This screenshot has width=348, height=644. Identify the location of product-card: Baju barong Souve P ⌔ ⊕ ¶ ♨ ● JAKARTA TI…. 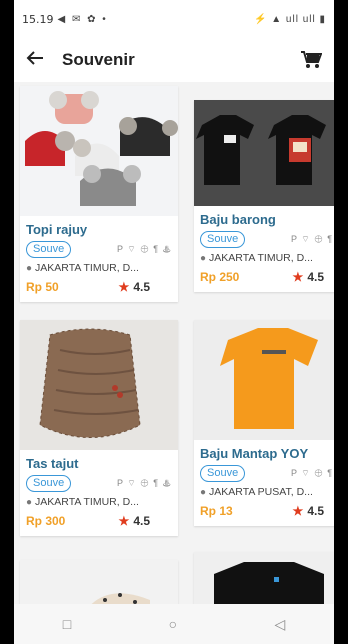
(264, 196).